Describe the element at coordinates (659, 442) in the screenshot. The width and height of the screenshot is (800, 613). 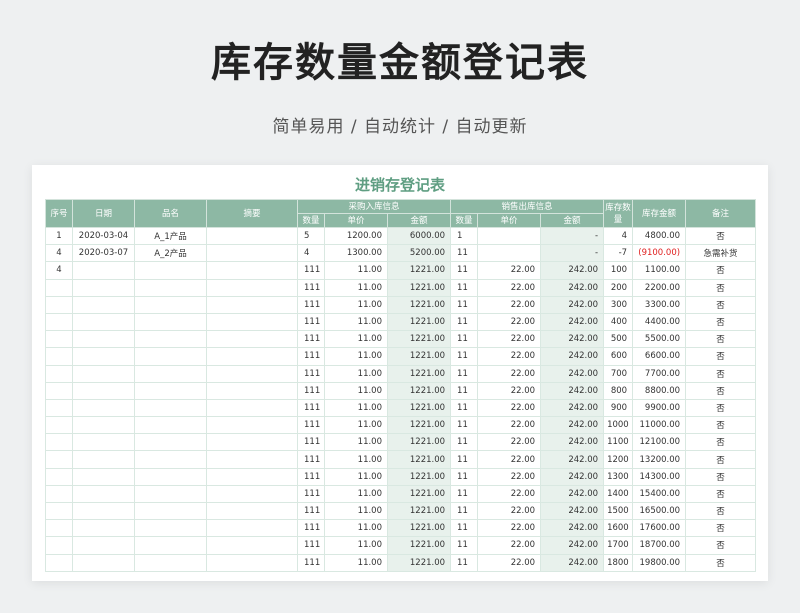
I see `stock-amount-cell: 12100.00` at that location.